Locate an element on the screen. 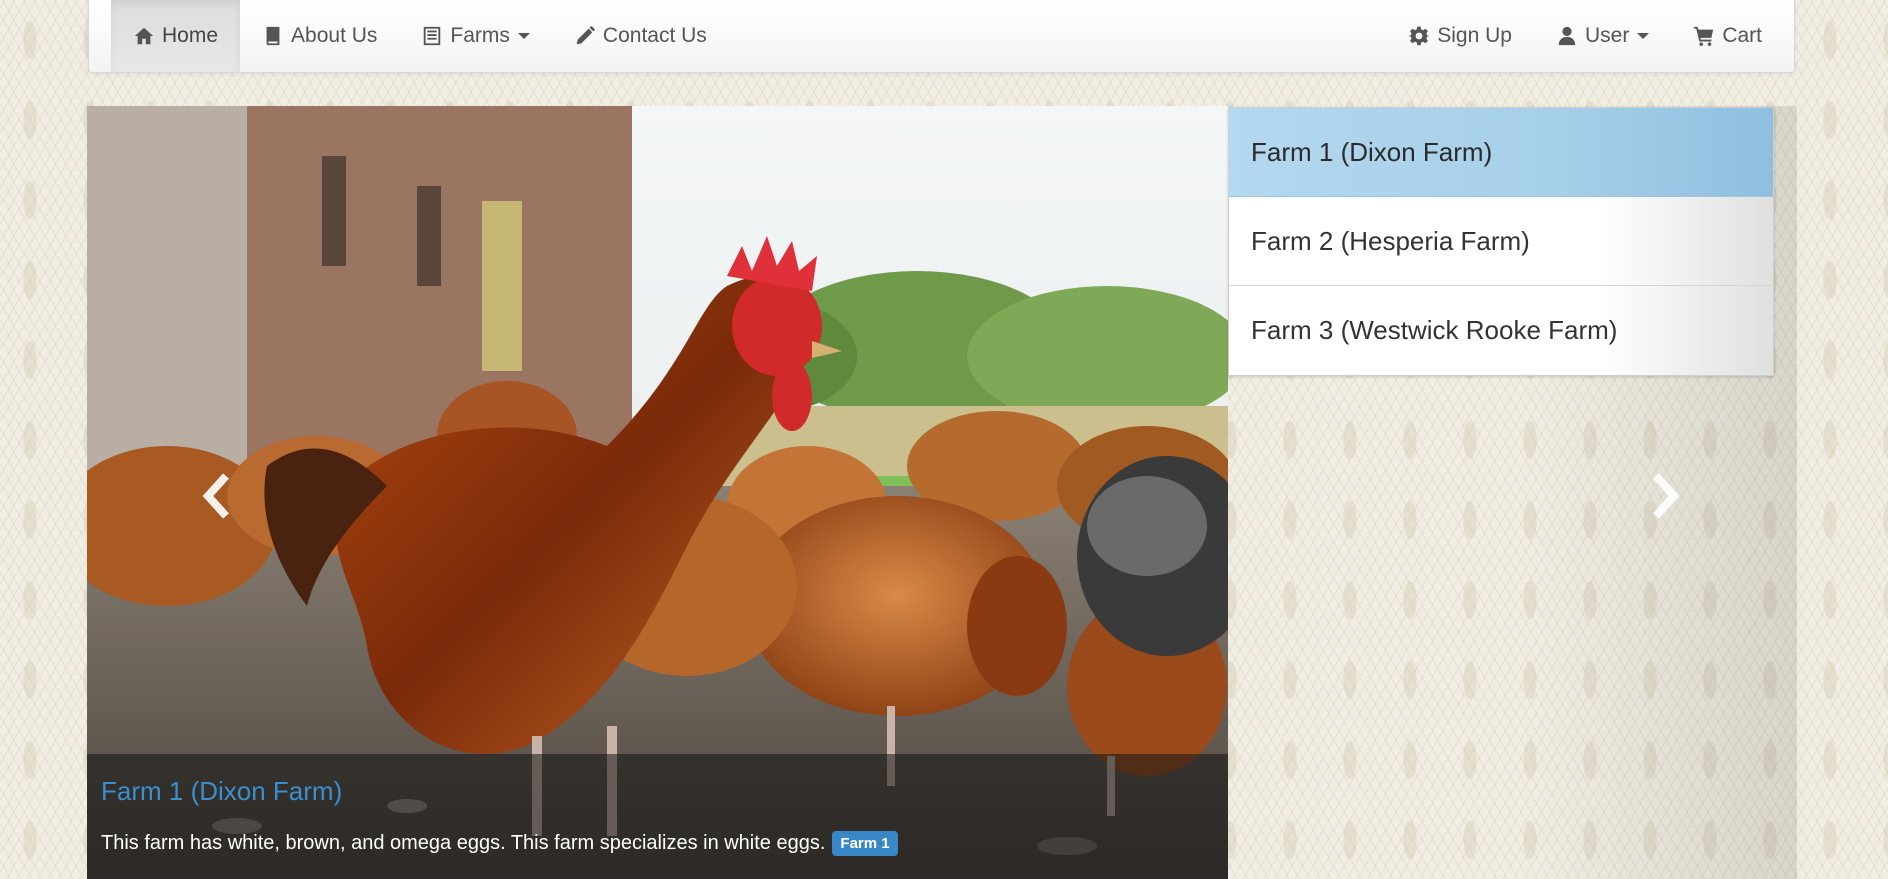 The height and width of the screenshot is (879, 1888). nav-home: Home is located at coordinates (176, 36).